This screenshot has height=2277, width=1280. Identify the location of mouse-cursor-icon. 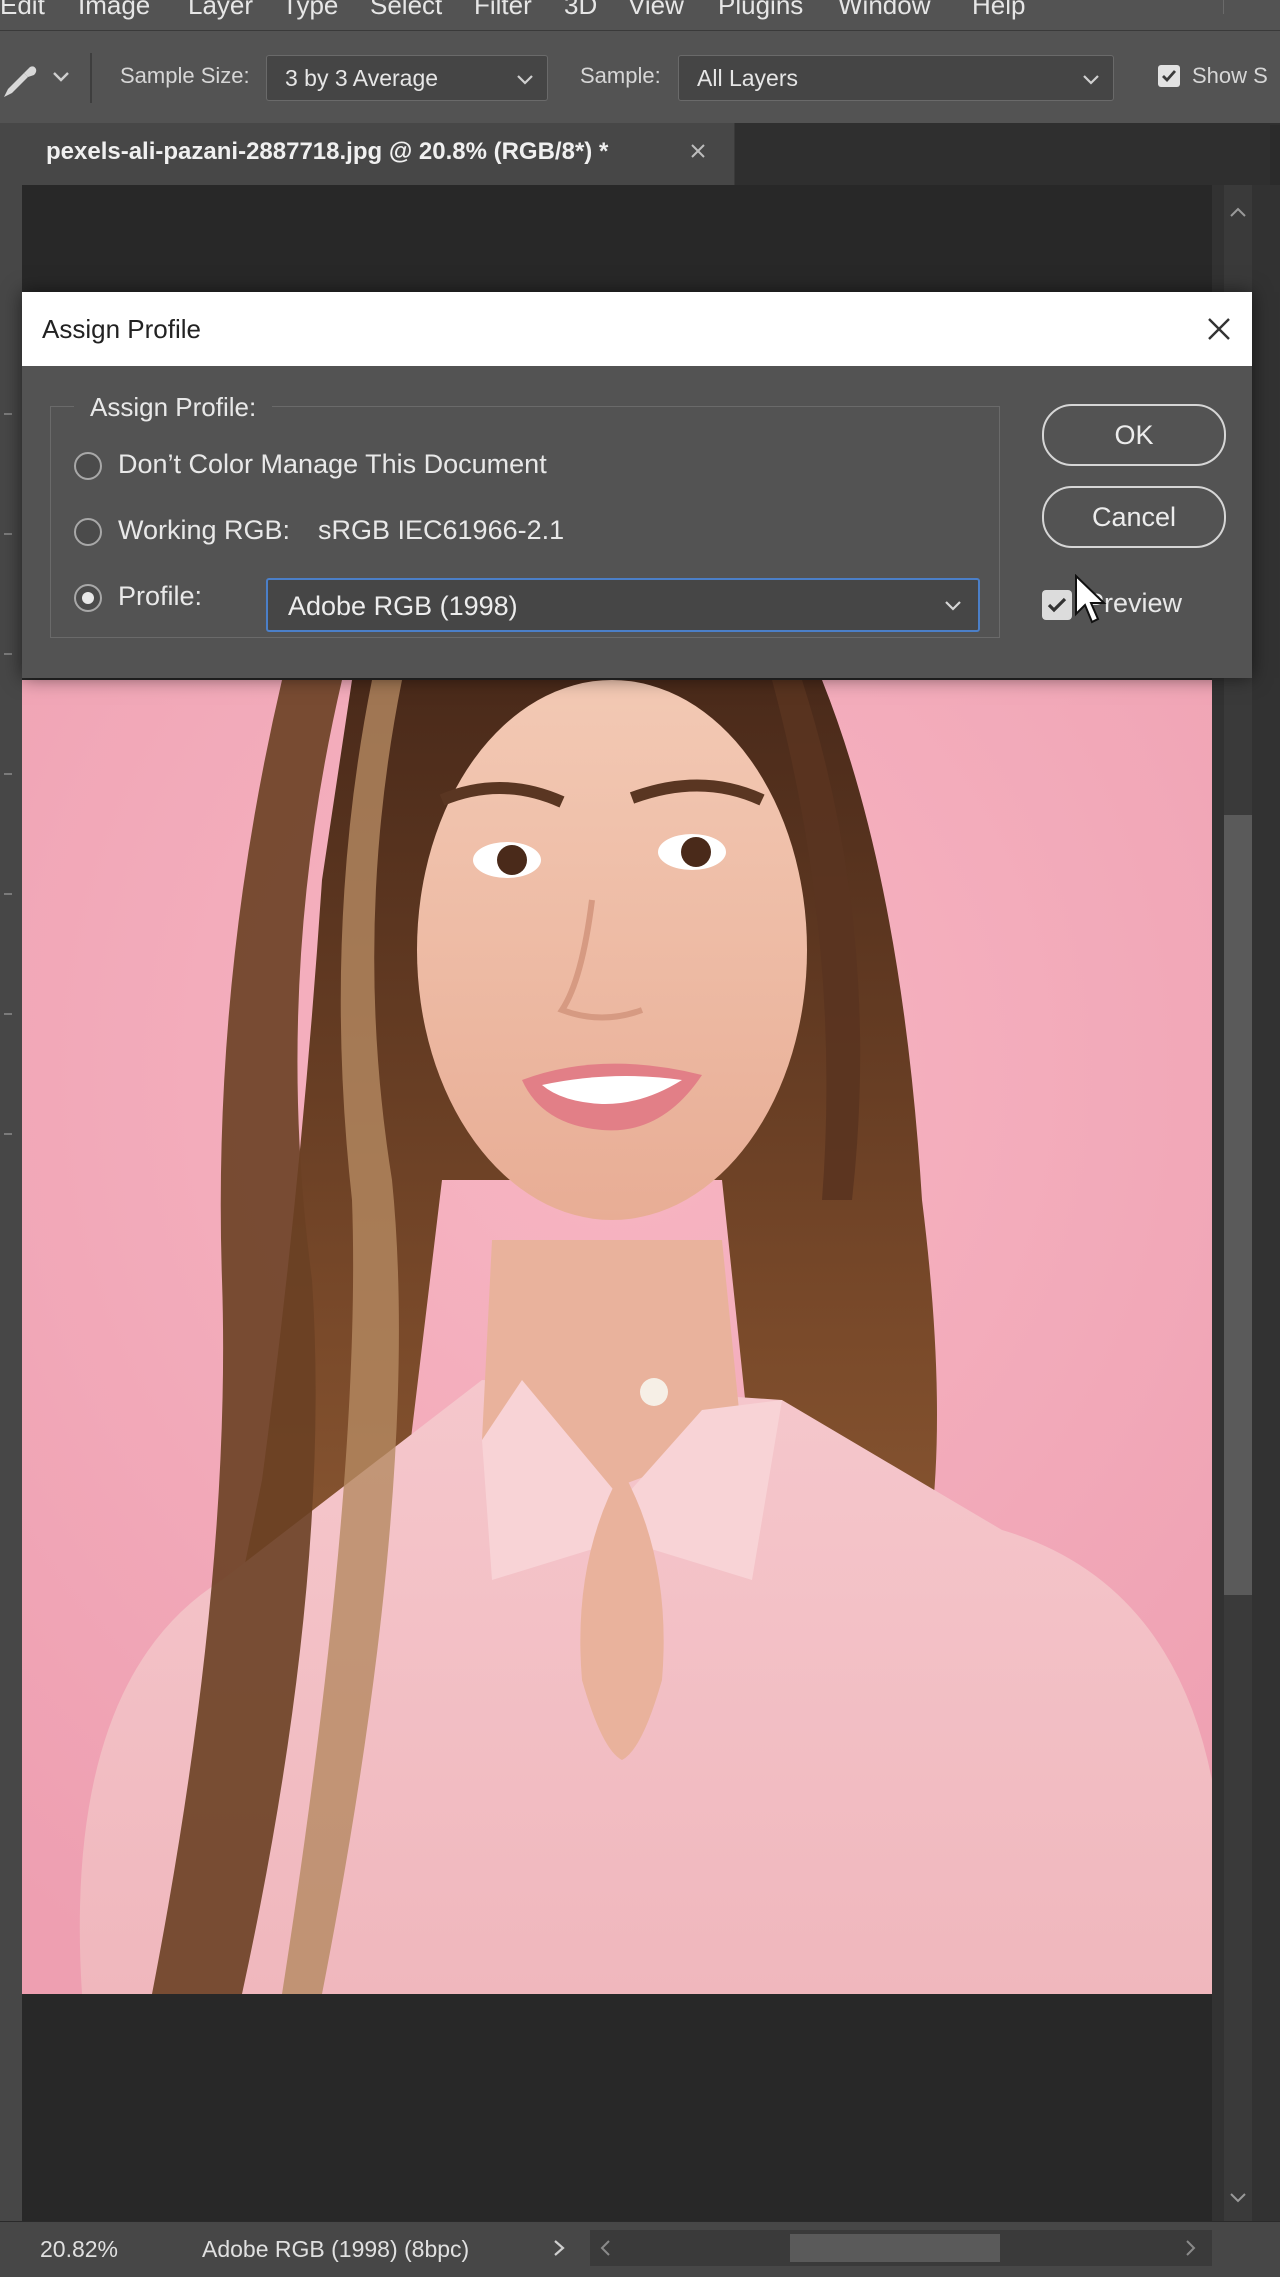
(1091, 599).